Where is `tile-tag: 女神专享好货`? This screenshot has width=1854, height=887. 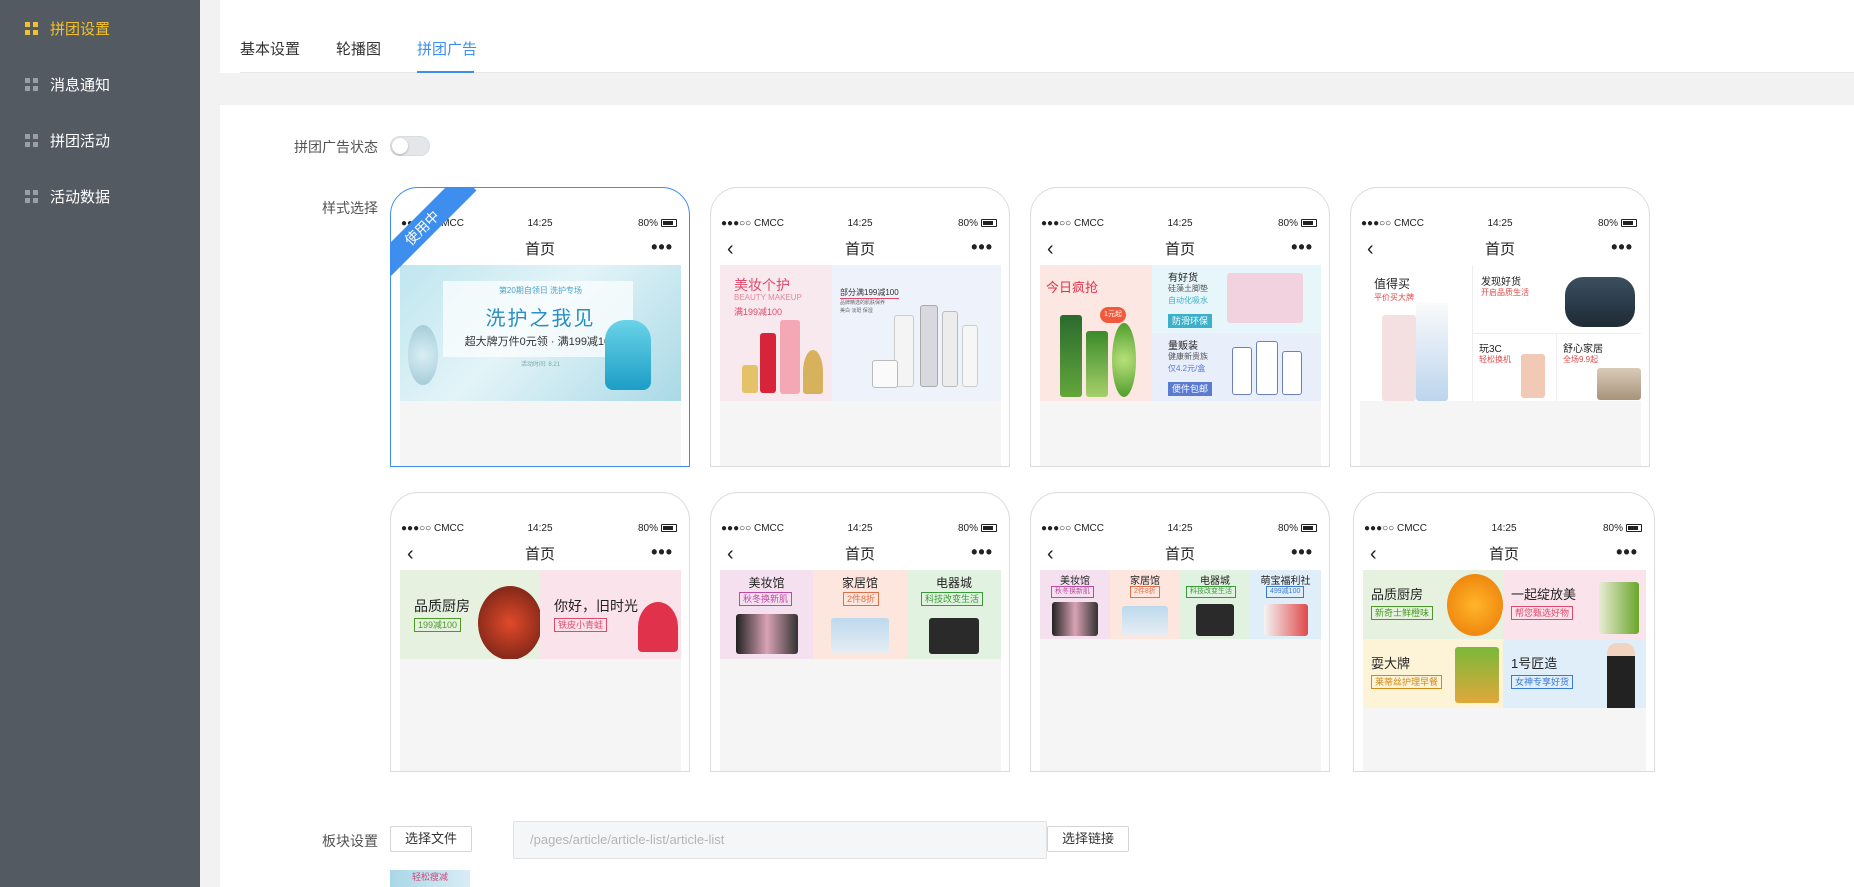
tile-tag: 女神专享好货 is located at coordinates (1542, 682).